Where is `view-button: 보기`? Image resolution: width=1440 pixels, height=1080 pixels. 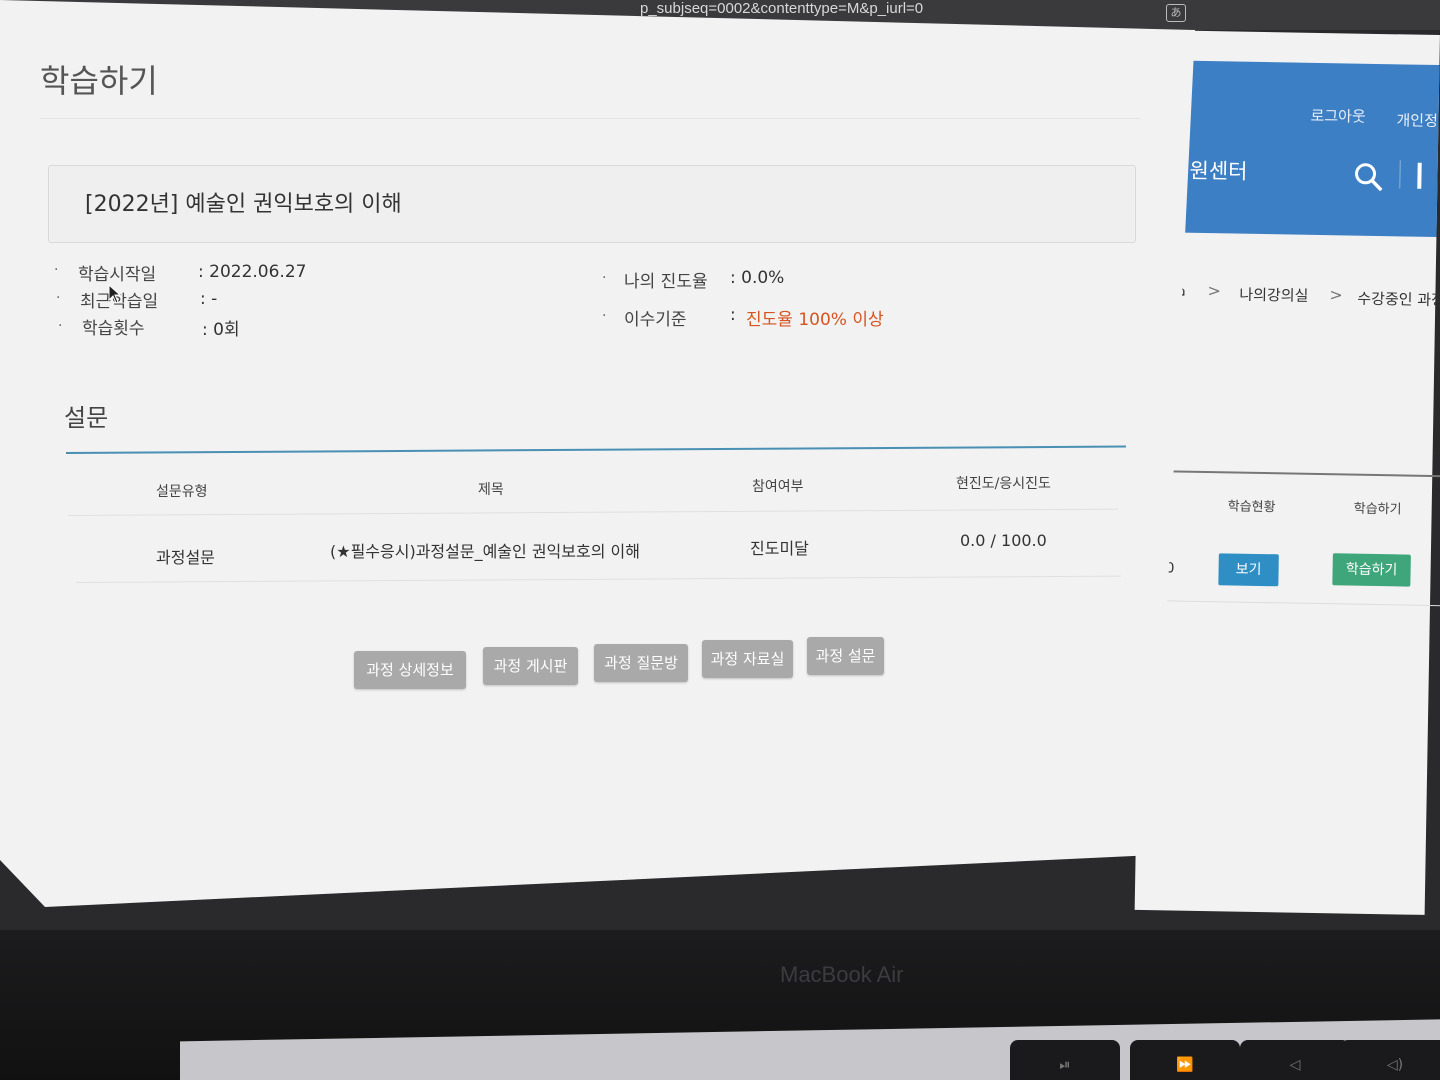
view-button: 보기 is located at coordinates (1248, 570).